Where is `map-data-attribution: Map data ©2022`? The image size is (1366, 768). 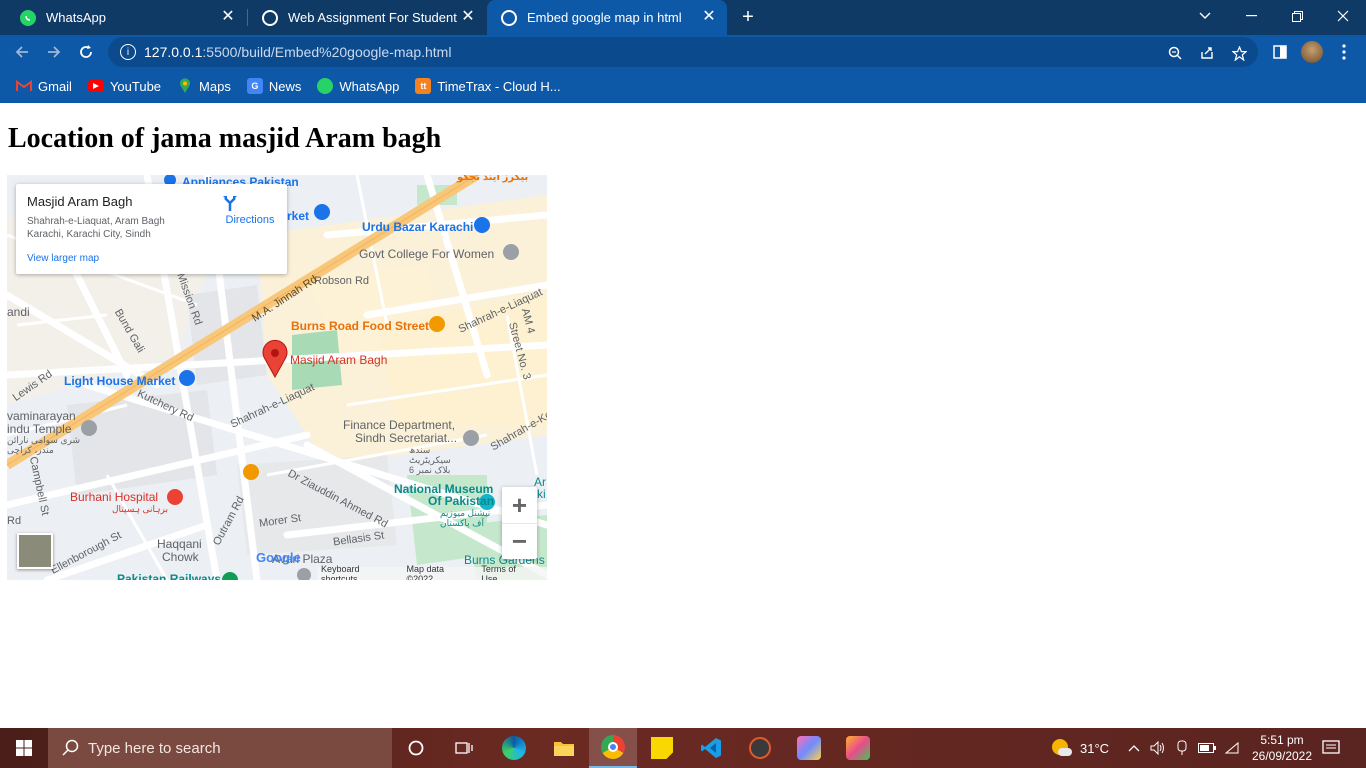
map-data-attribution: Map data ©2022 is located at coordinates (425, 572).